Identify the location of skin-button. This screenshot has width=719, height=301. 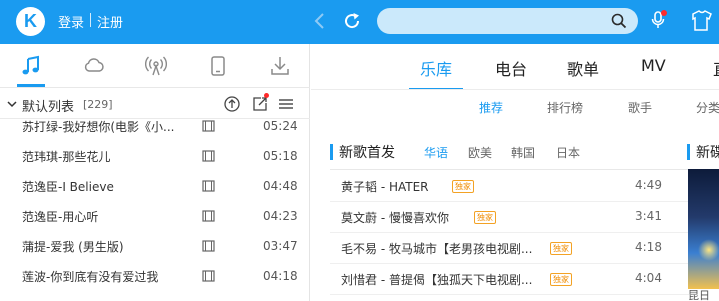
(704, 21).